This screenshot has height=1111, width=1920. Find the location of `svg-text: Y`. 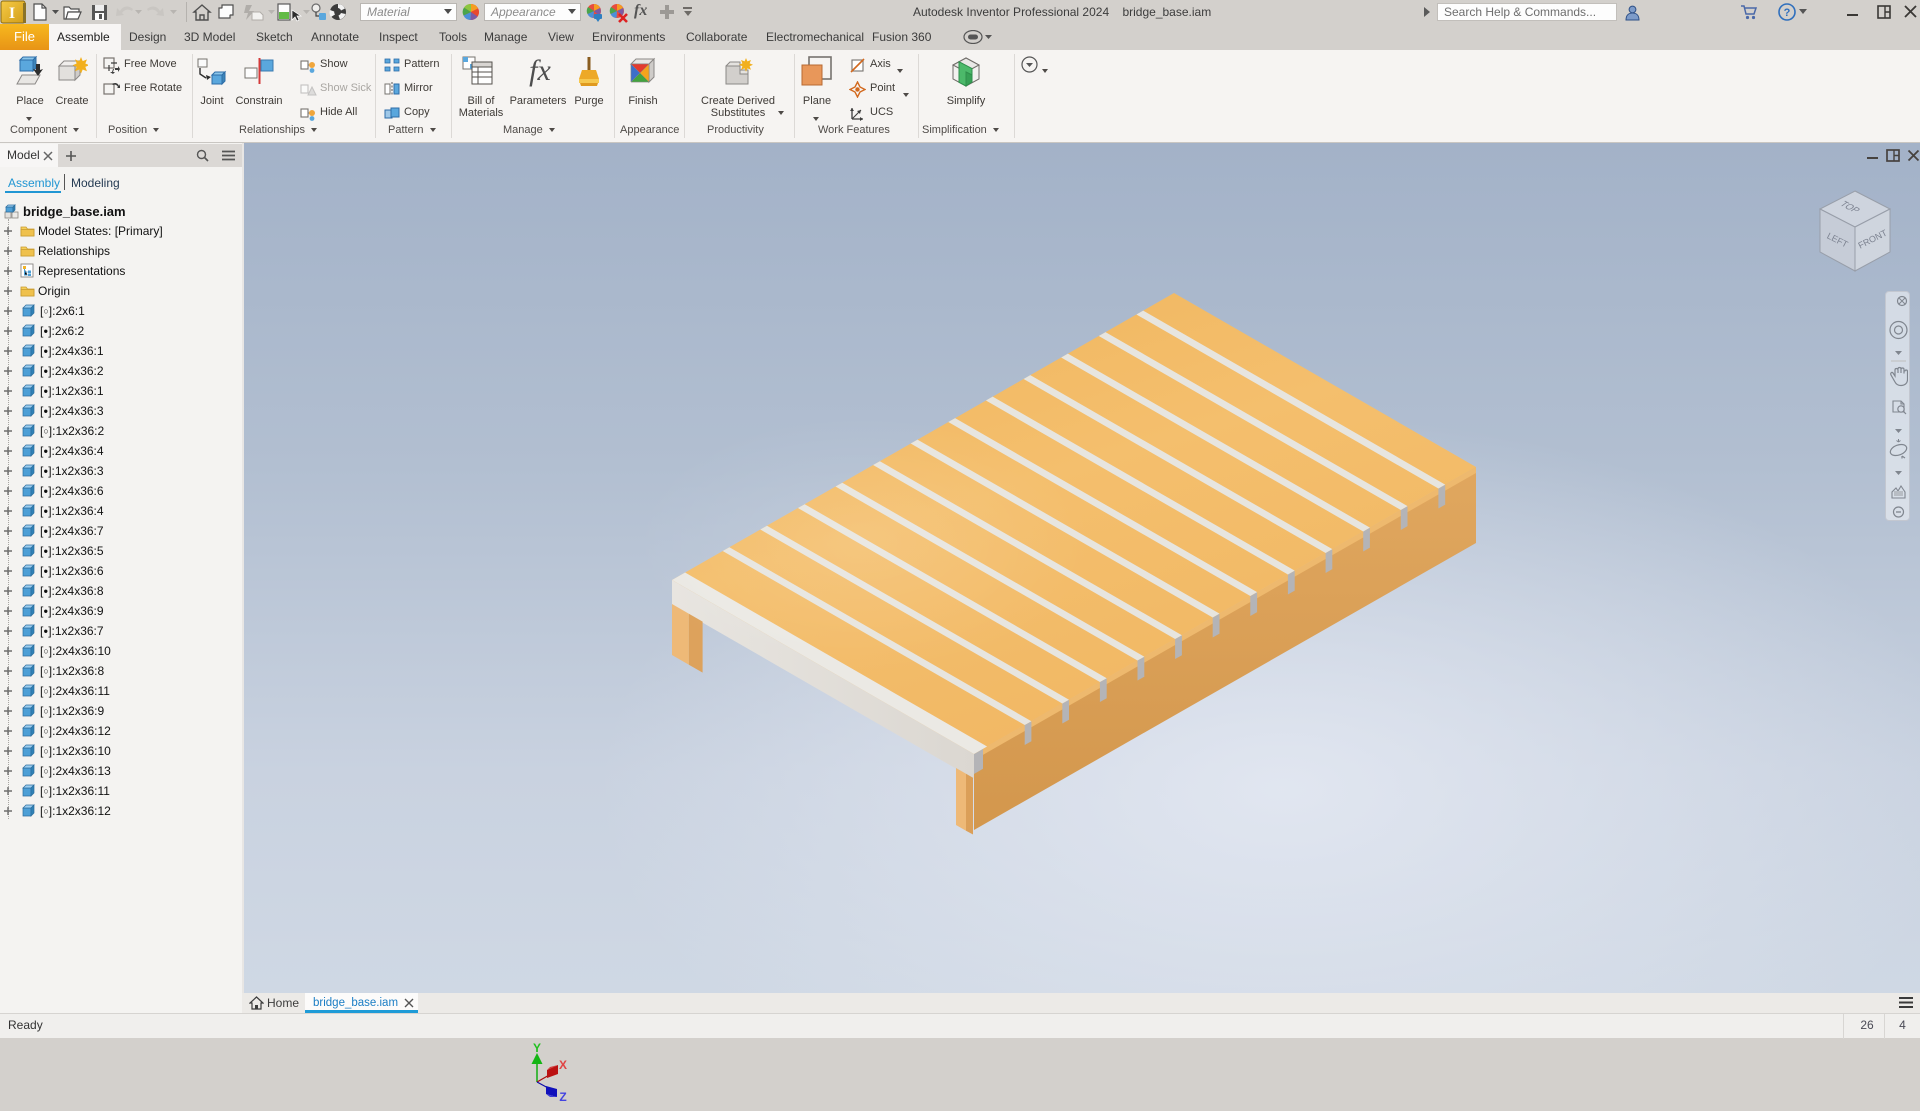

svg-text: Y is located at coordinates (537, 1048).